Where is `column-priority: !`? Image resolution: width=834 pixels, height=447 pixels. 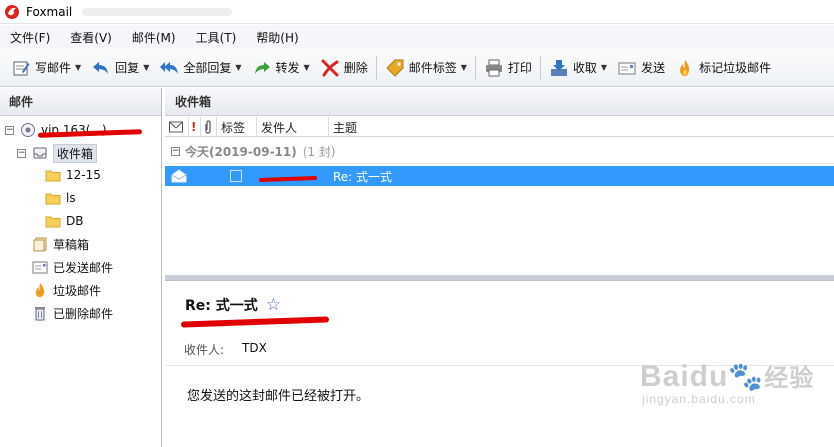
column-priority: ! is located at coordinates (195, 127).